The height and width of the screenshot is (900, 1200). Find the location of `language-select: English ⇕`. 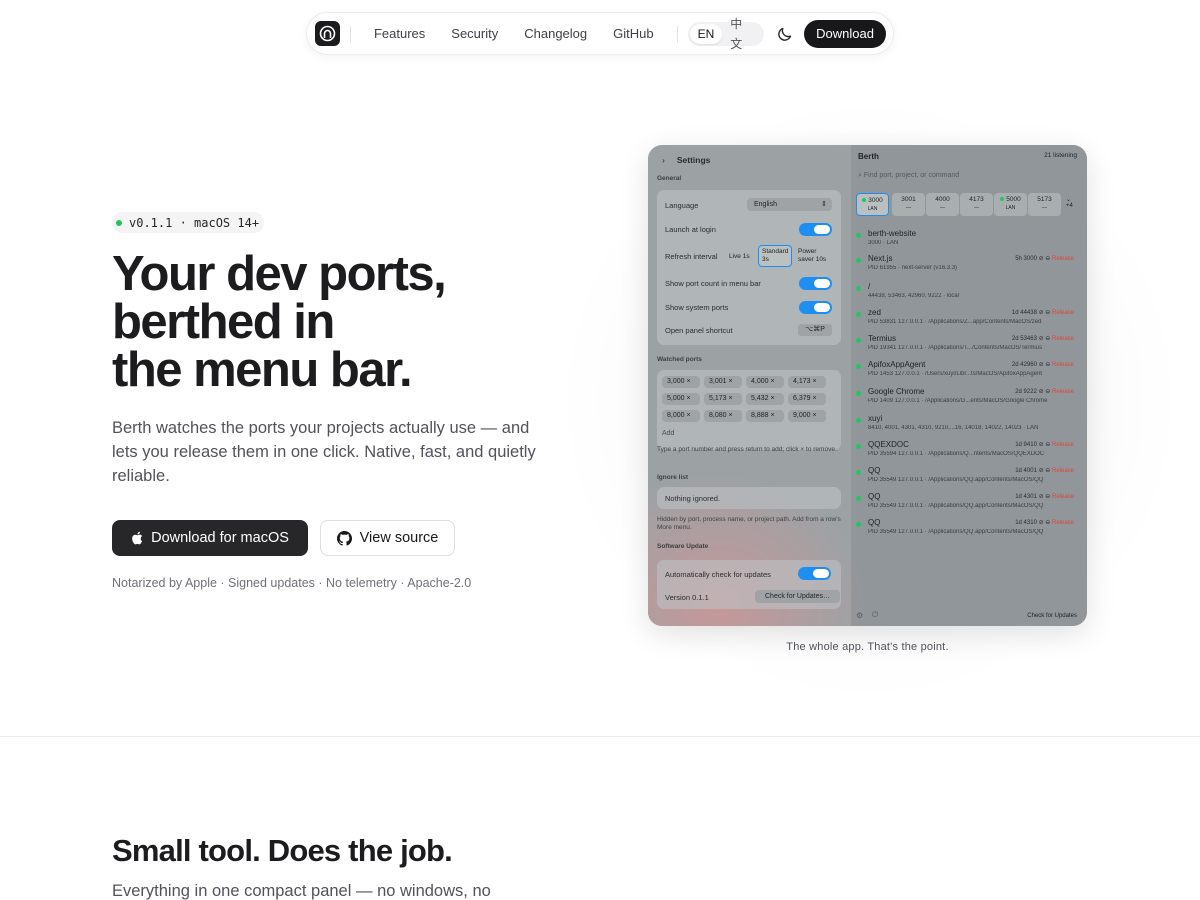

language-select: English ⇕ is located at coordinates (789, 204).